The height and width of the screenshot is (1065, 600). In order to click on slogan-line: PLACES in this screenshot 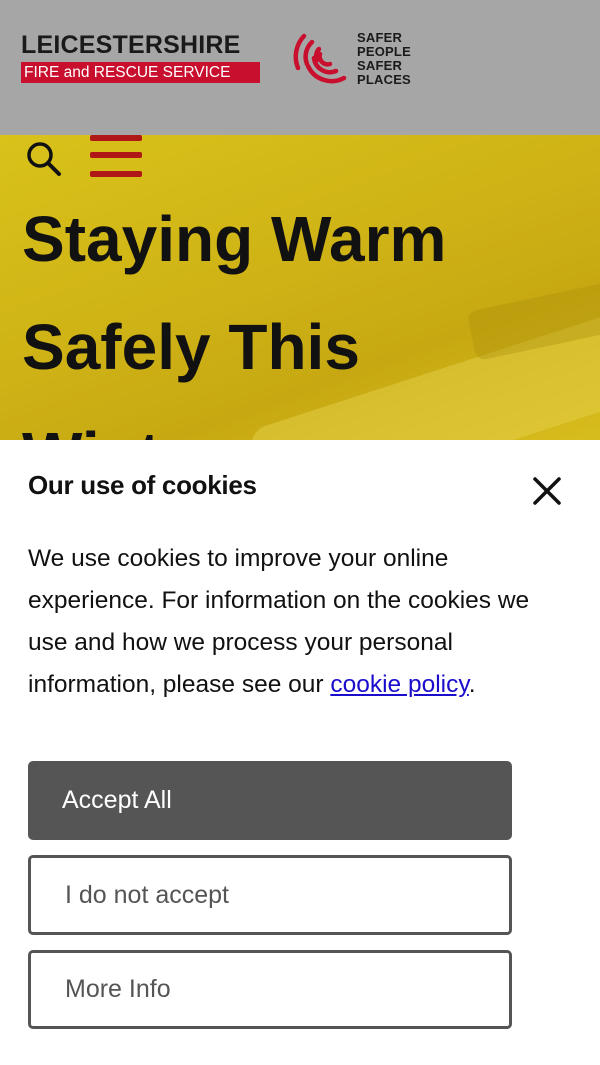, I will do `click(384, 79)`.